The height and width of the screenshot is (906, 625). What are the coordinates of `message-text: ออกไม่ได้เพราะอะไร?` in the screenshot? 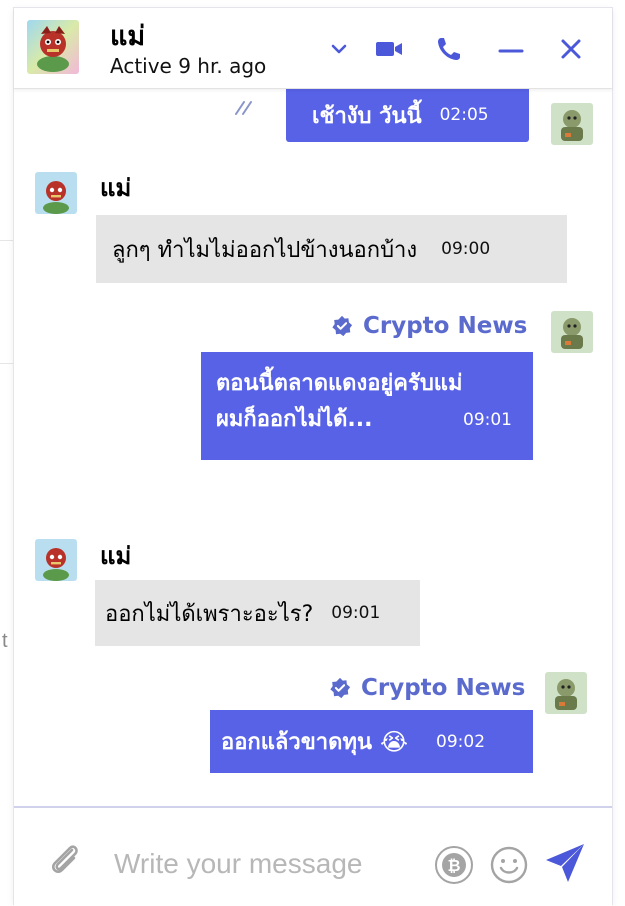 It's located at (209, 614).